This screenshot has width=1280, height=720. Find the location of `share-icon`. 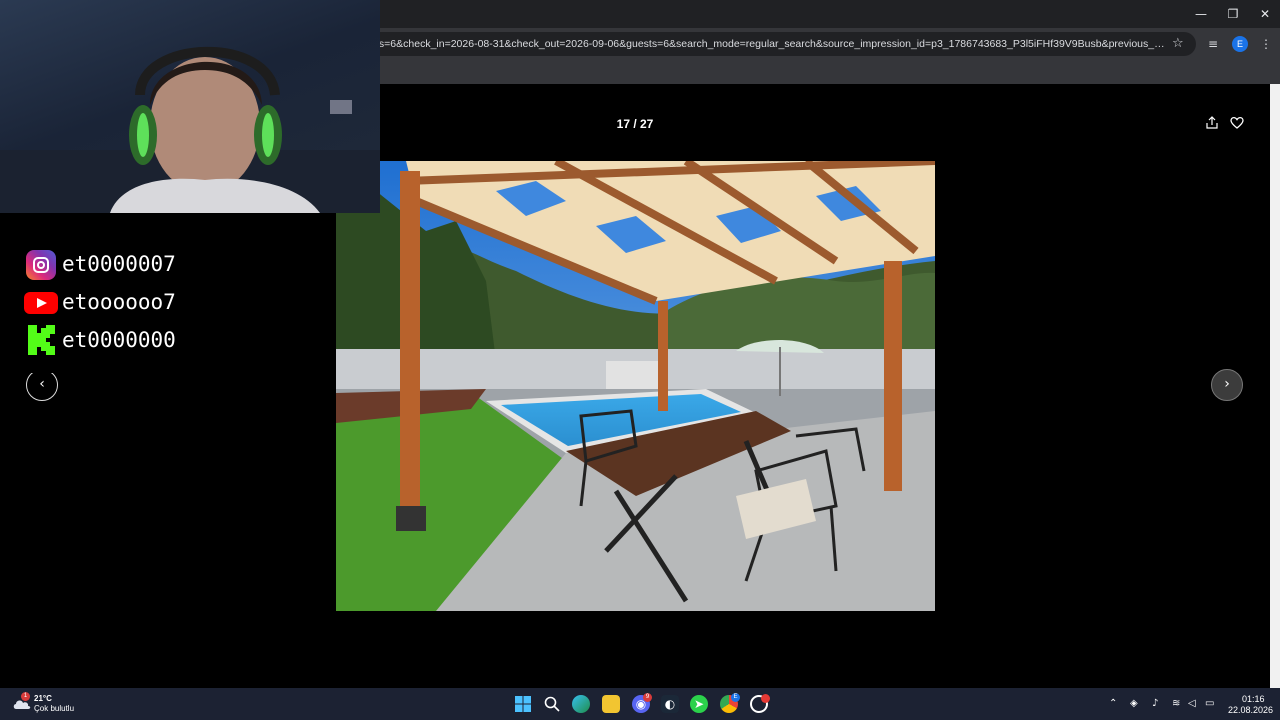

share-icon is located at coordinates (1212, 122).